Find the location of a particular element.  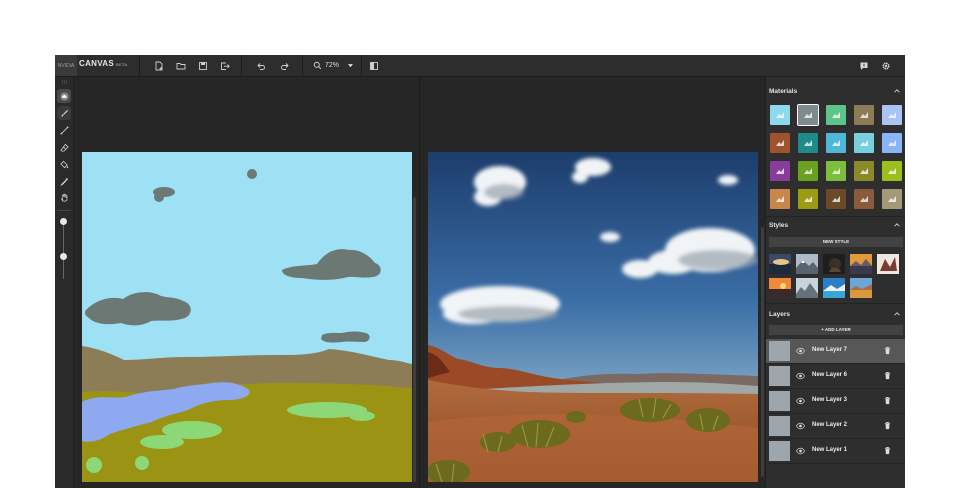

layer-name: New Layer 6 is located at coordinates (830, 375).